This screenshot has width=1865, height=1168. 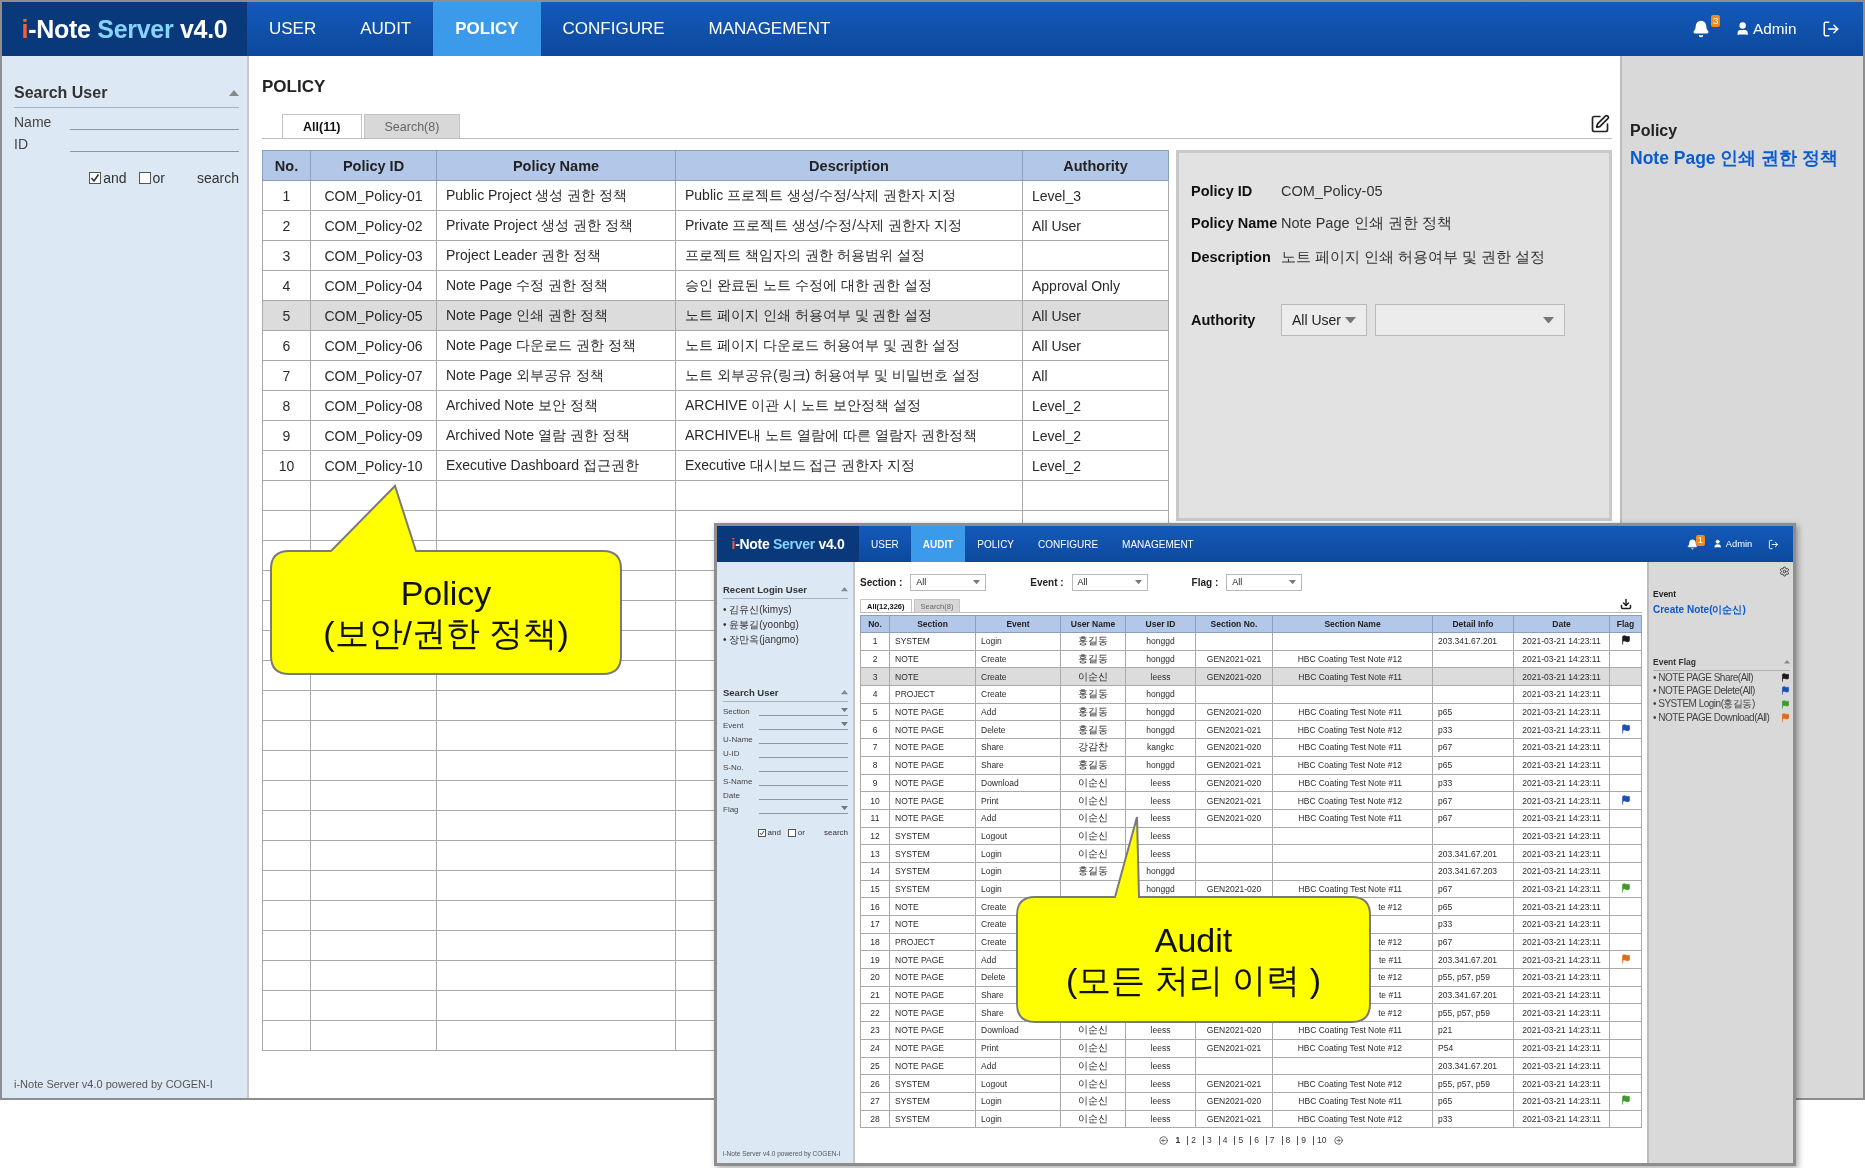 What do you see at coordinates (715, 255) in the screenshot?
I see `table-row: 3 COM_Policy-03 Project Leader 권한 정책 프로젝트 책임자의 권한 허용범위 설정` at bounding box center [715, 255].